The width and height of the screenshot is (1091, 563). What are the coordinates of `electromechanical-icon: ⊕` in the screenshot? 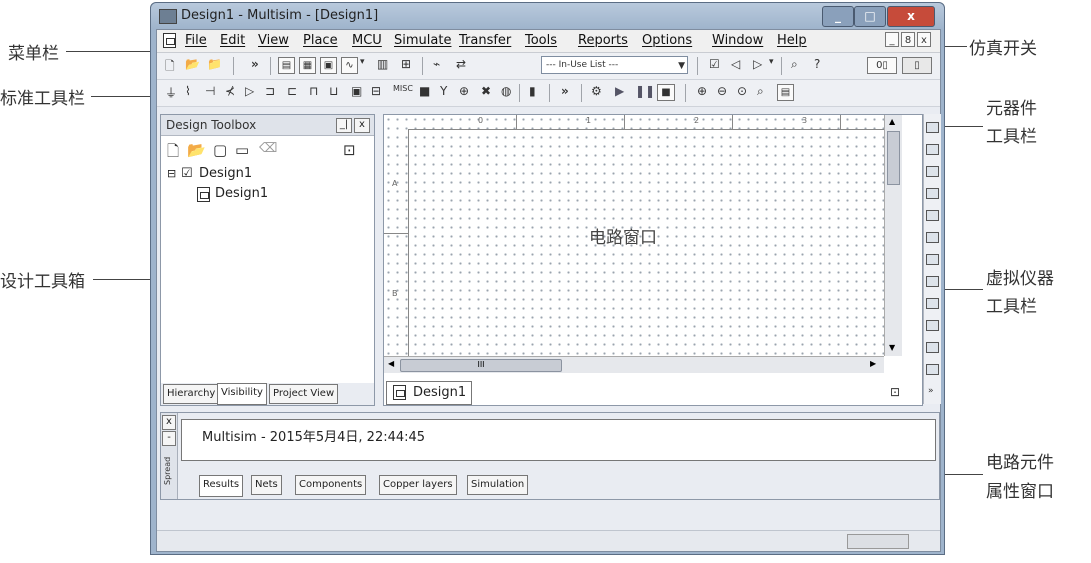 It's located at (464, 91).